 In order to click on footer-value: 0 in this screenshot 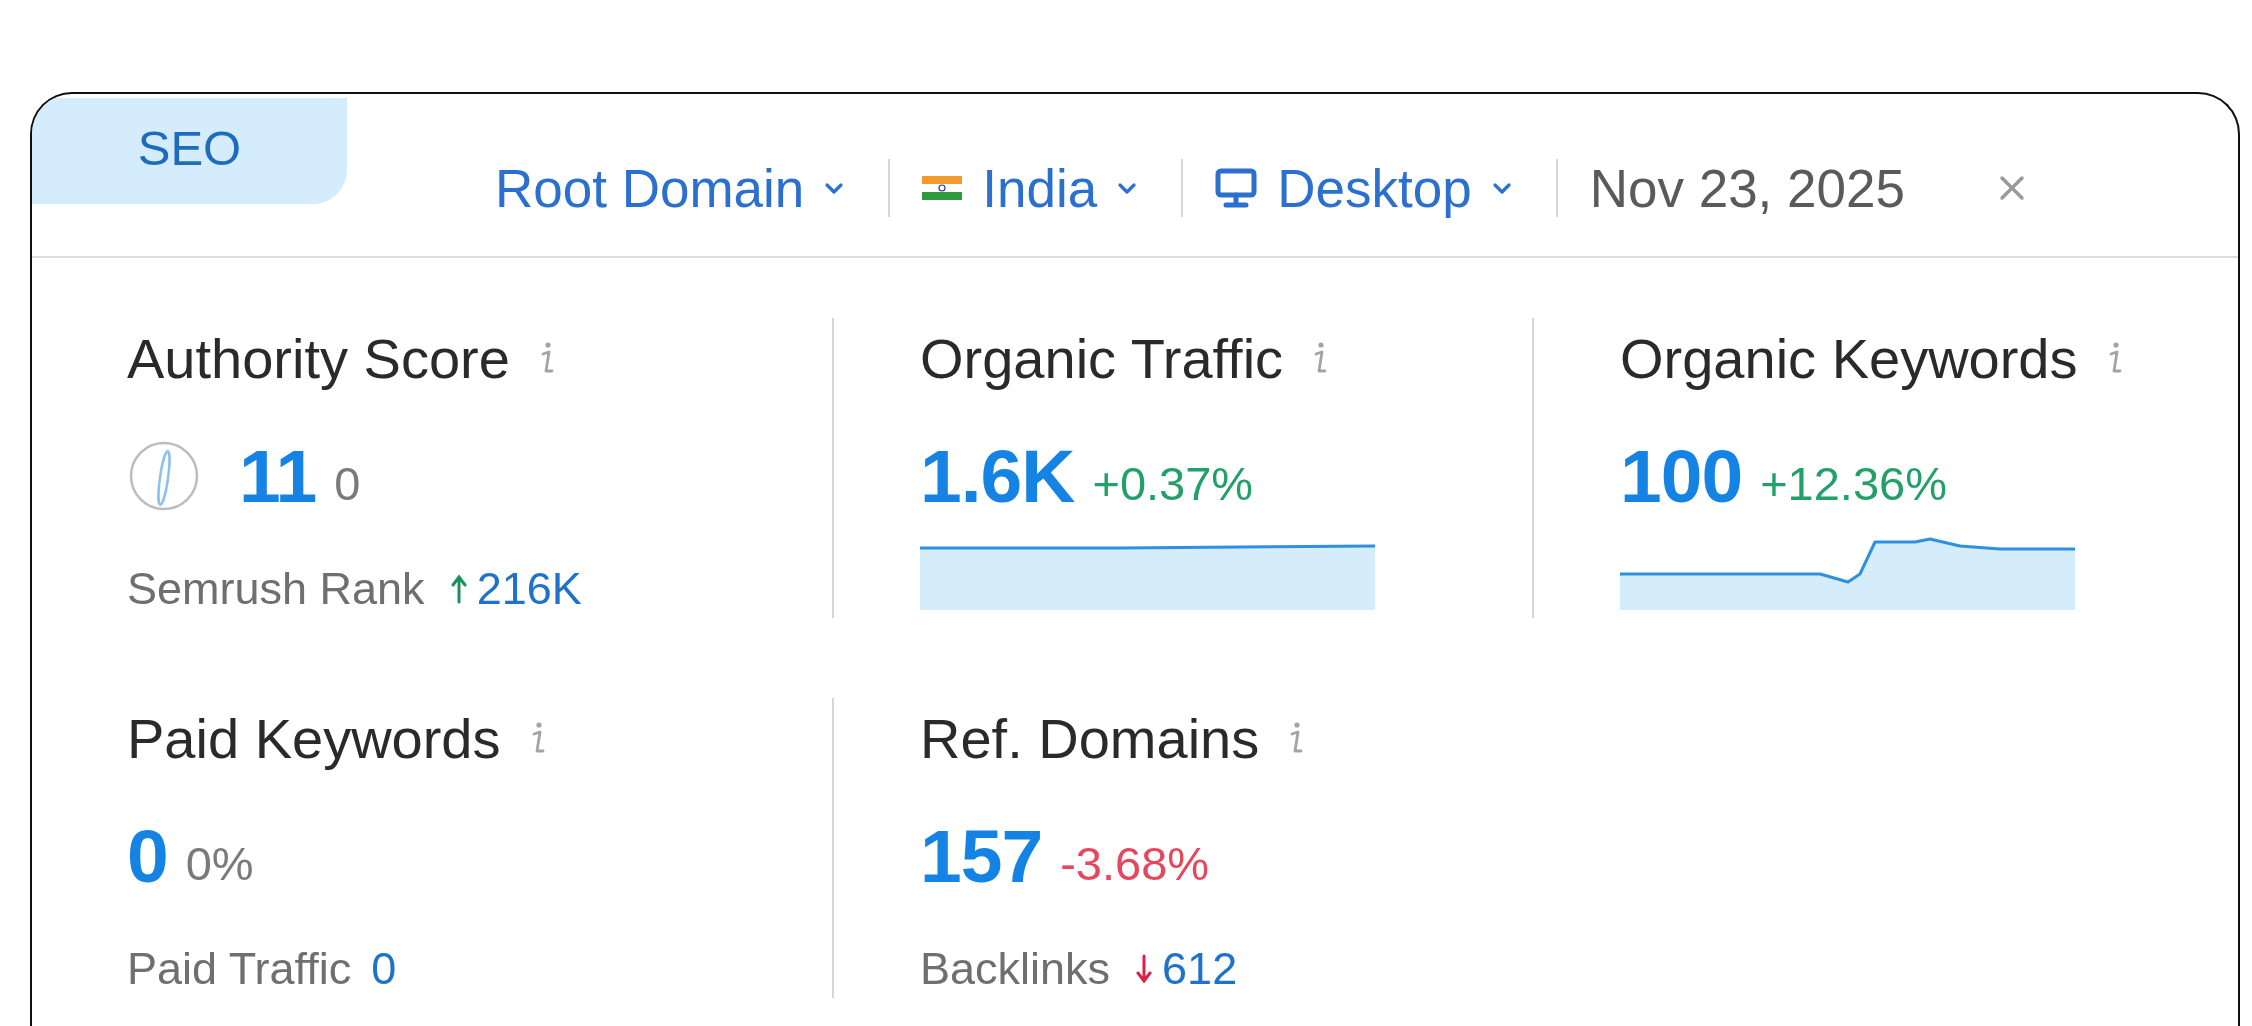, I will do `click(384, 969)`.